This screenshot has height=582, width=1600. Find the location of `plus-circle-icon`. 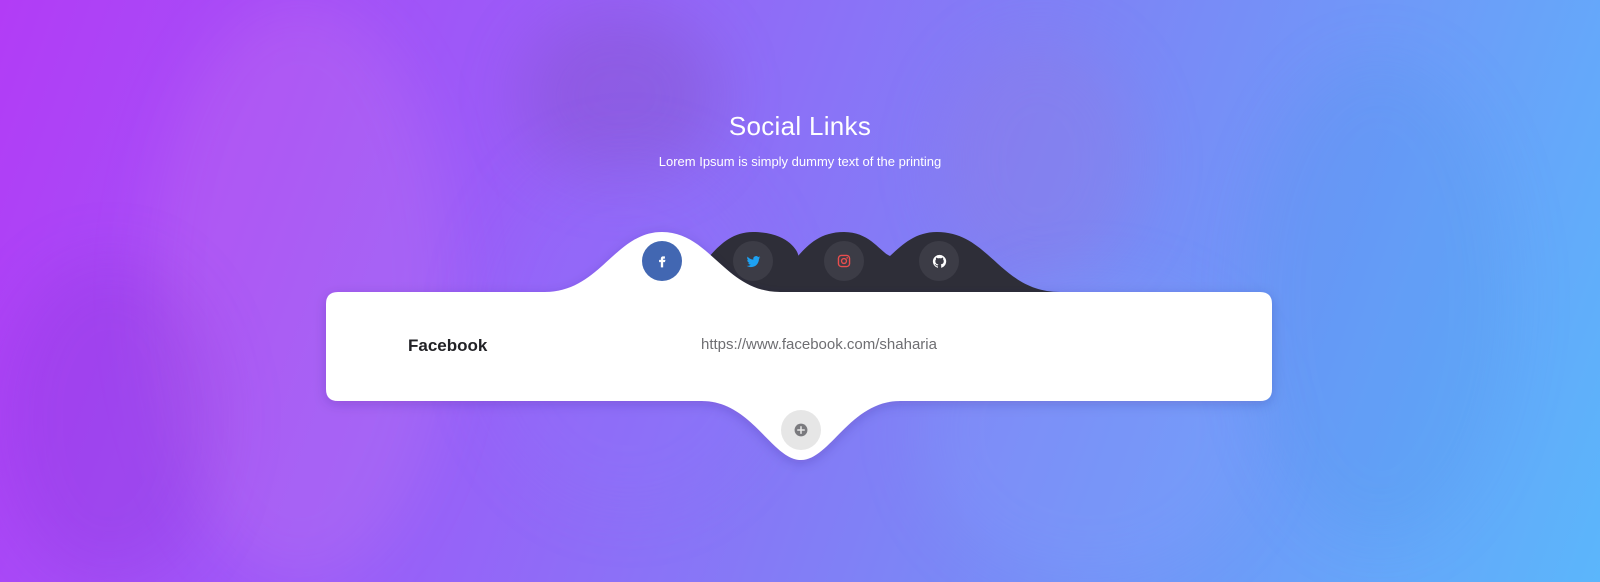

plus-circle-icon is located at coordinates (801, 430).